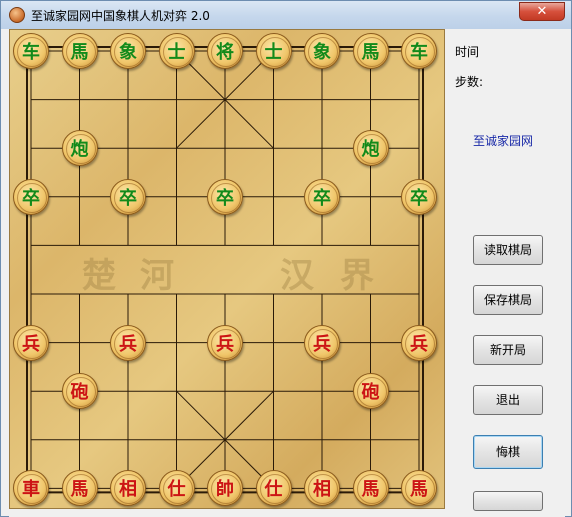 The width and height of the screenshot is (572, 517). I want to click on site-link: 至诚家园网, so click(503, 140).